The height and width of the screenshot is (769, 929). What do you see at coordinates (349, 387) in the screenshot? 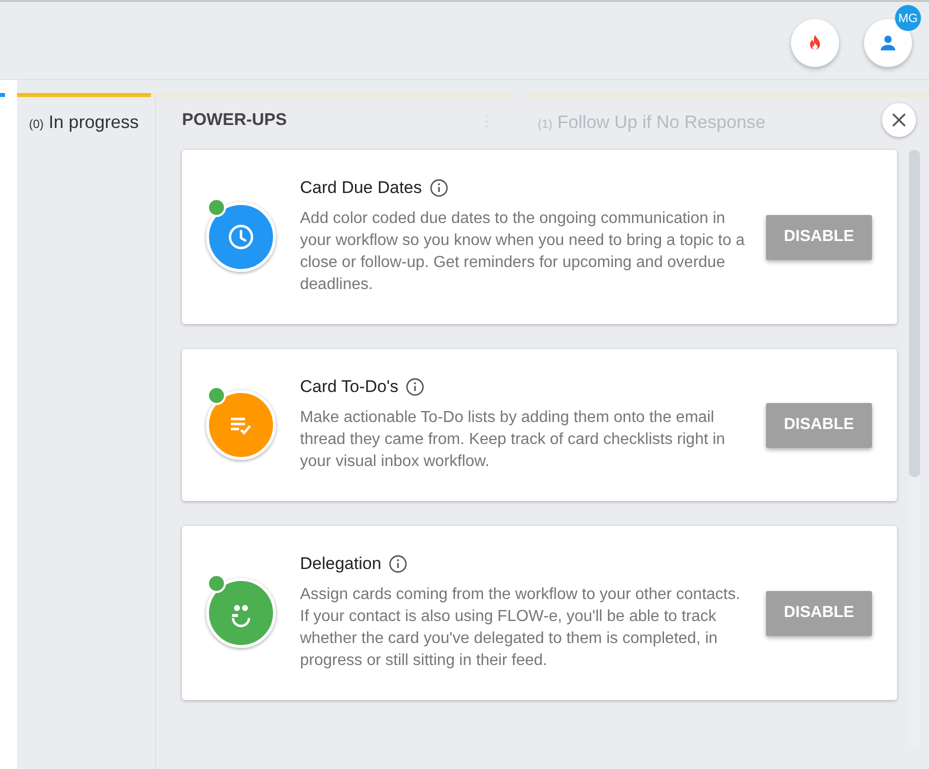
I see `card-title: Card To-Do's` at bounding box center [349, 387].